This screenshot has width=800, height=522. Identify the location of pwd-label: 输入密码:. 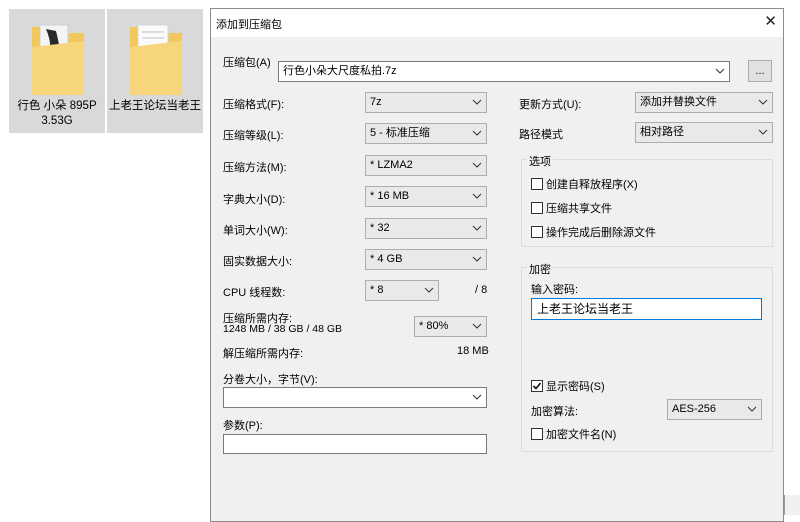
(555, 290).